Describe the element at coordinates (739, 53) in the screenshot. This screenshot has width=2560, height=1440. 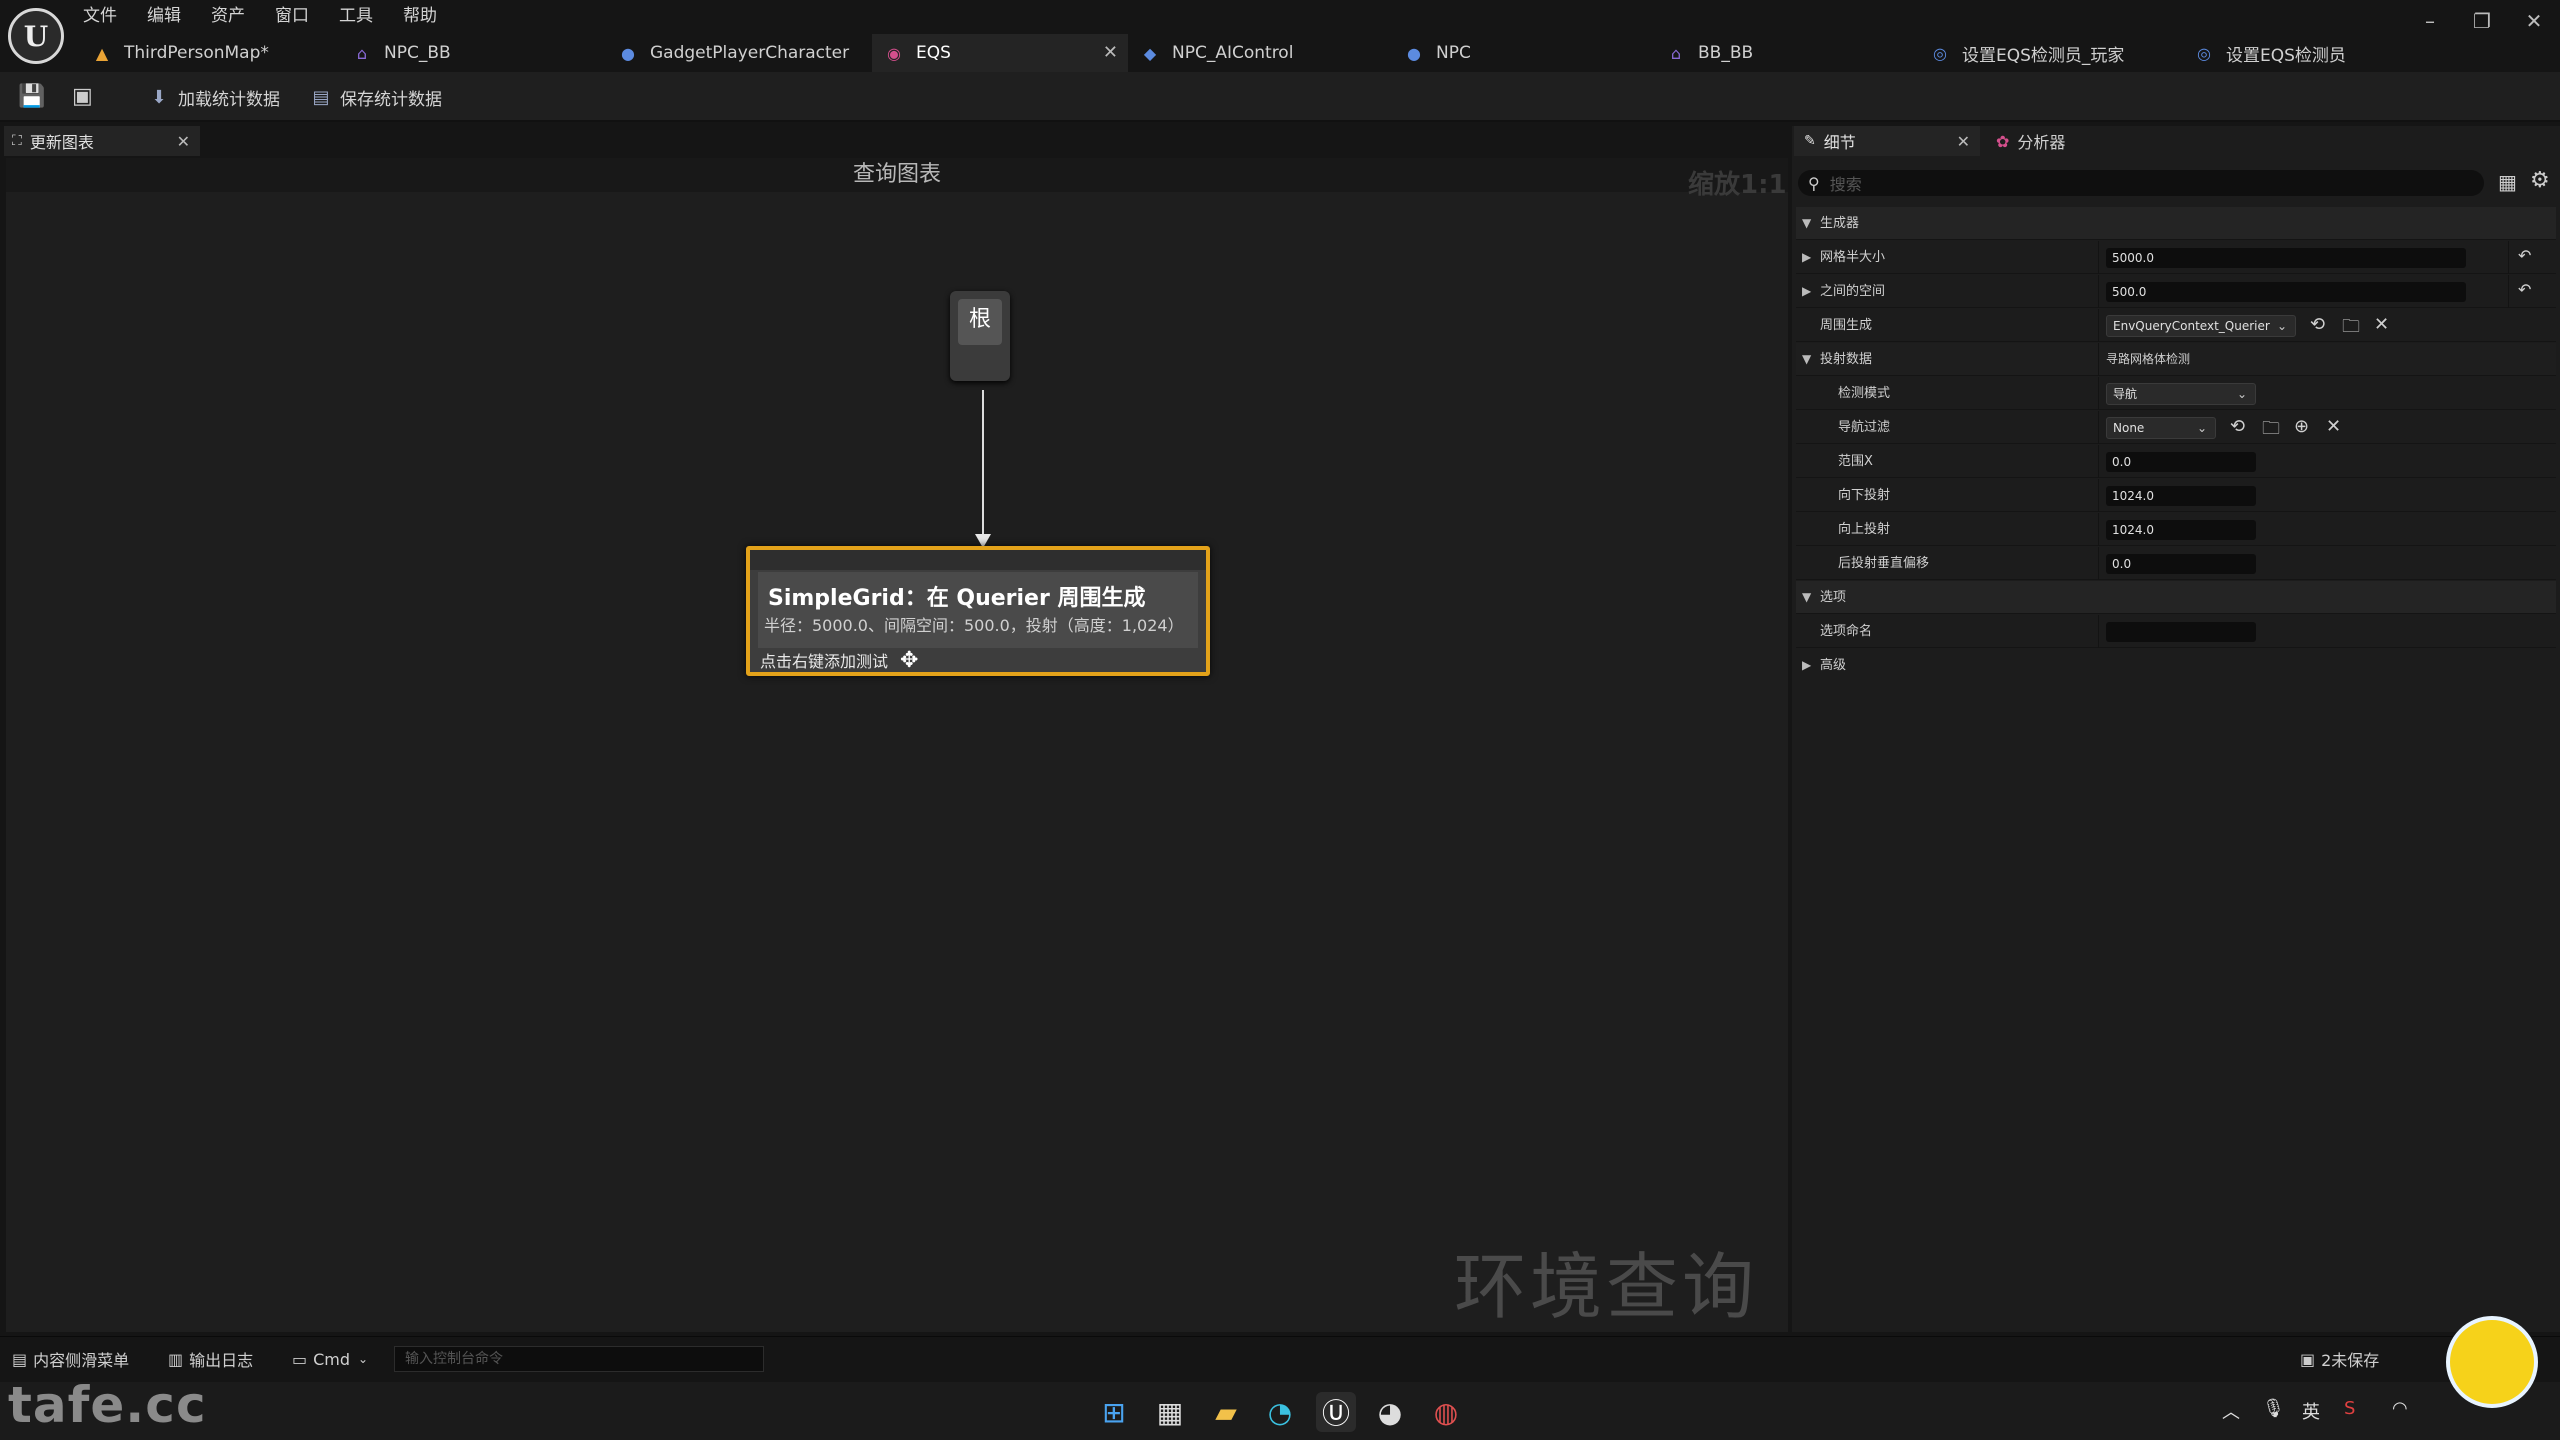
I see `tab-gadget-player-character: ● GadgetPlayerCharacter` at that location.